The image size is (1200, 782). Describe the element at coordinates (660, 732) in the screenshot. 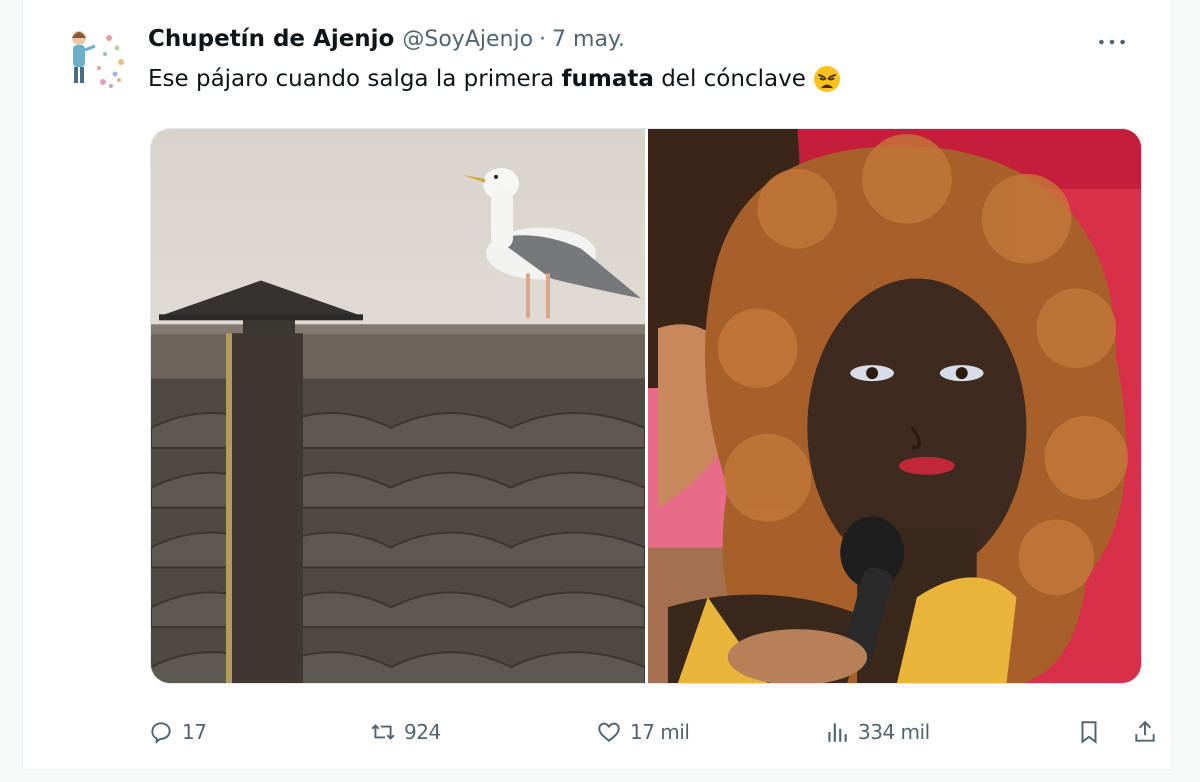

I see `like-count: 17 mil` at that location.